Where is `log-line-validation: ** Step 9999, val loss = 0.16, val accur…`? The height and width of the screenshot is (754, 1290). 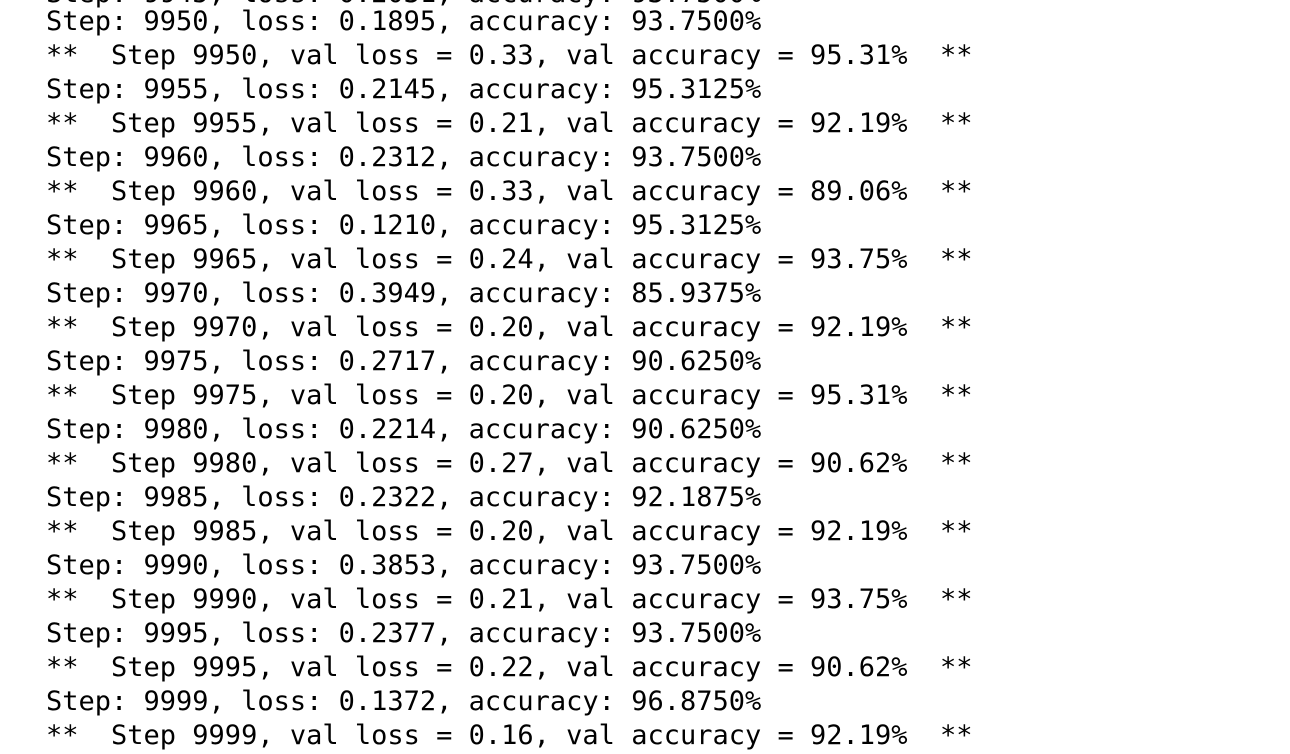 log-line-validation: ** Step 9999, val loss = 0.16, val accur… is located at coordinates (509, 735).